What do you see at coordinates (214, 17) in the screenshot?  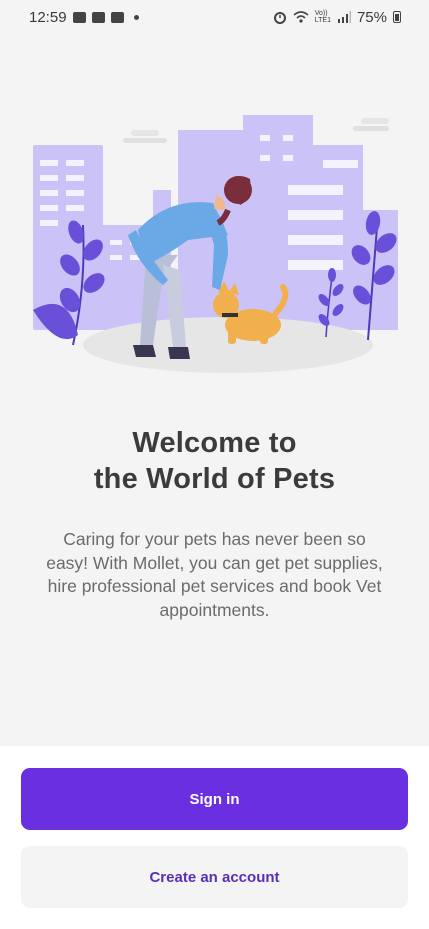 I see `status-bar: 12:59 Vo)) LTE1 75%` at bounding box center [214, 17].